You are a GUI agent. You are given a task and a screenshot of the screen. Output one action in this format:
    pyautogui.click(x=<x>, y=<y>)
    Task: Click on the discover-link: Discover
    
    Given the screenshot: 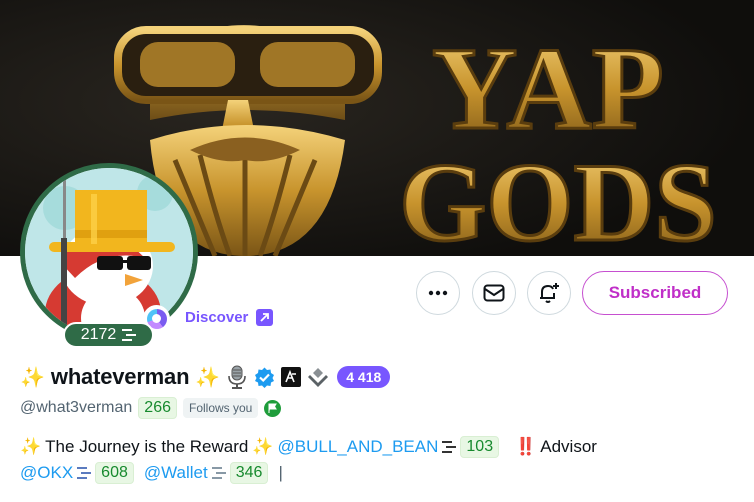 What is the action you would take?
    pyautogui.click(x=229, y=317)
    